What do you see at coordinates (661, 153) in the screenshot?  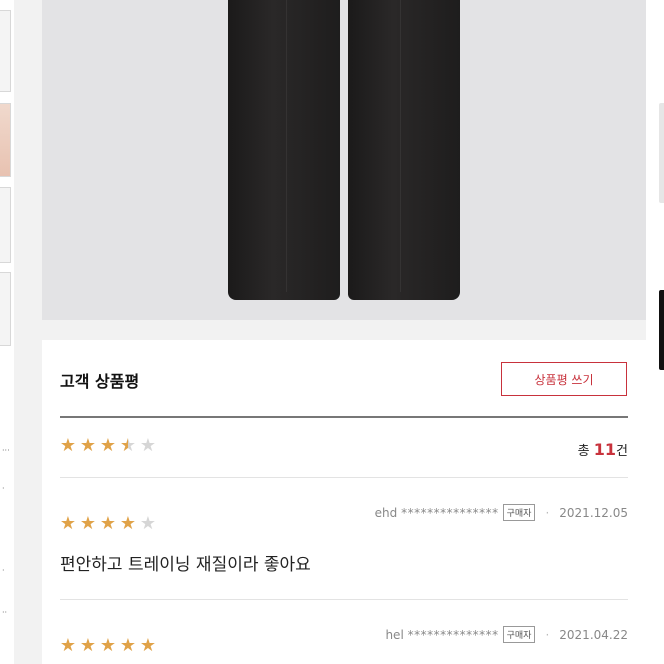 I see `side-tab-button` at bounding box center [661, 153].